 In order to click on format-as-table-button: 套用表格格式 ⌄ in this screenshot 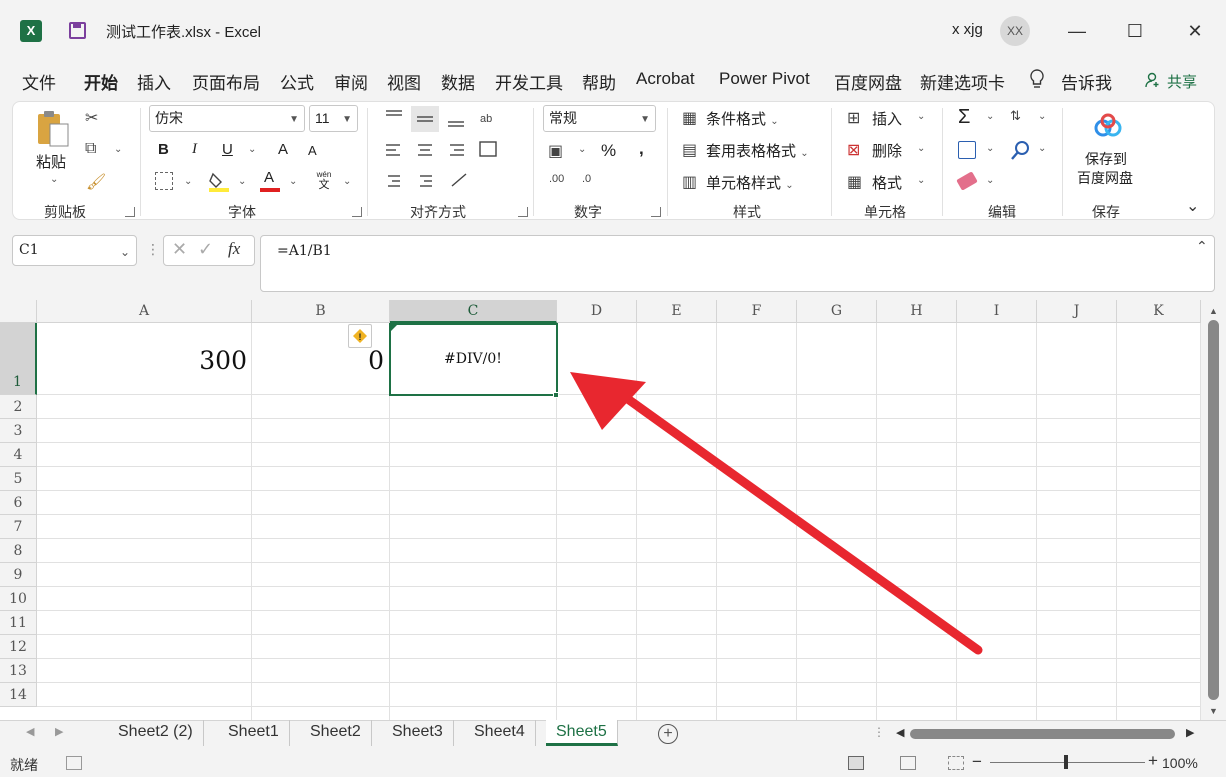, I will do `click(757, 150)`.